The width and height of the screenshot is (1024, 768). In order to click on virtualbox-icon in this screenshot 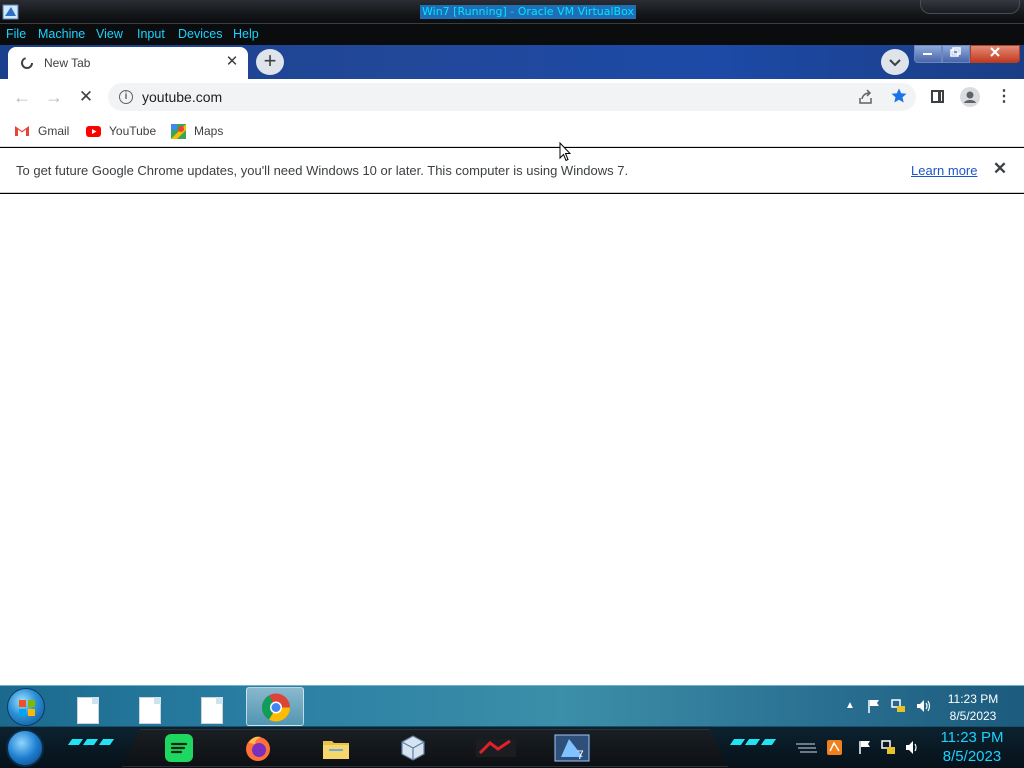, I will do `click(413, 748)`.